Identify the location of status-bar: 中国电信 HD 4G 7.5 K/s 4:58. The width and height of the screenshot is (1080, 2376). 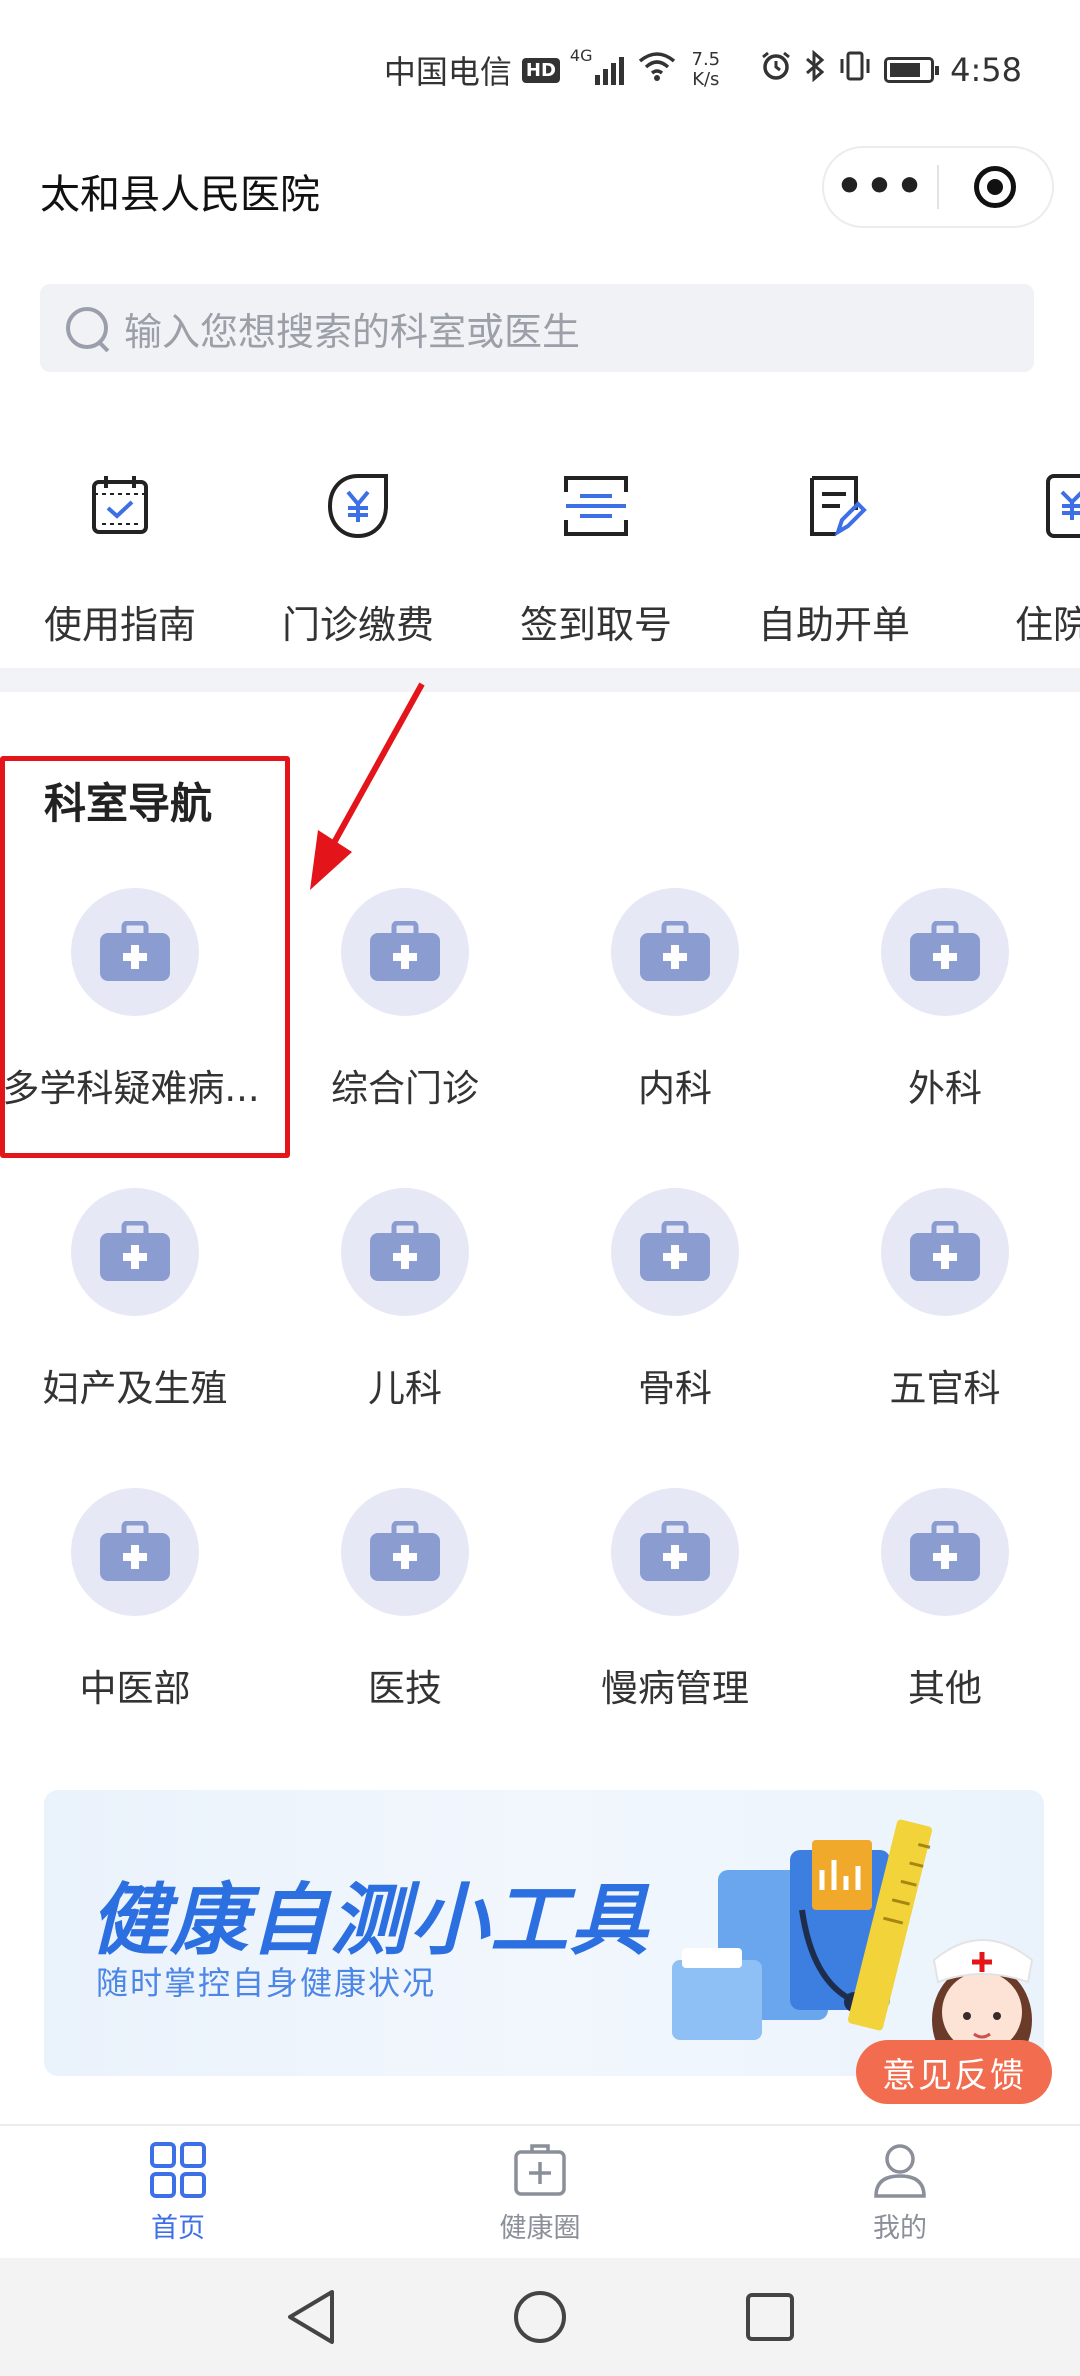
(540, 70).